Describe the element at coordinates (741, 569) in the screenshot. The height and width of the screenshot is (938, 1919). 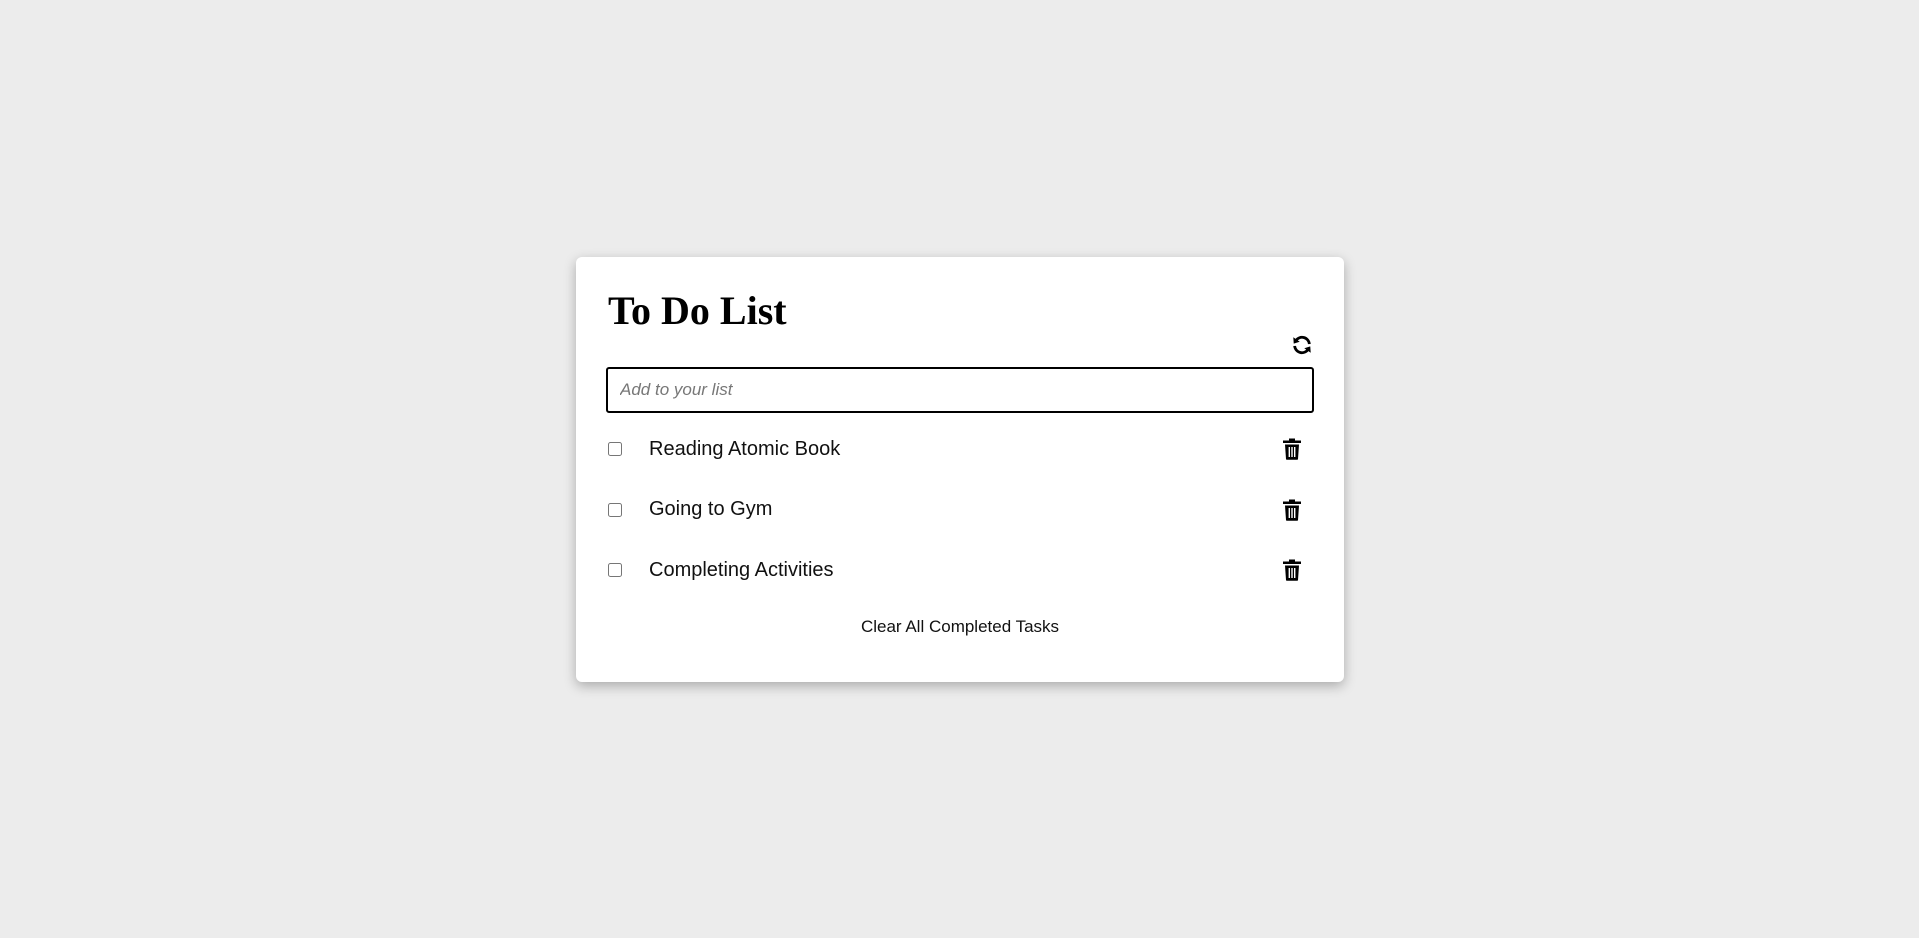
I see `task-label: Completing Activities` at that location.